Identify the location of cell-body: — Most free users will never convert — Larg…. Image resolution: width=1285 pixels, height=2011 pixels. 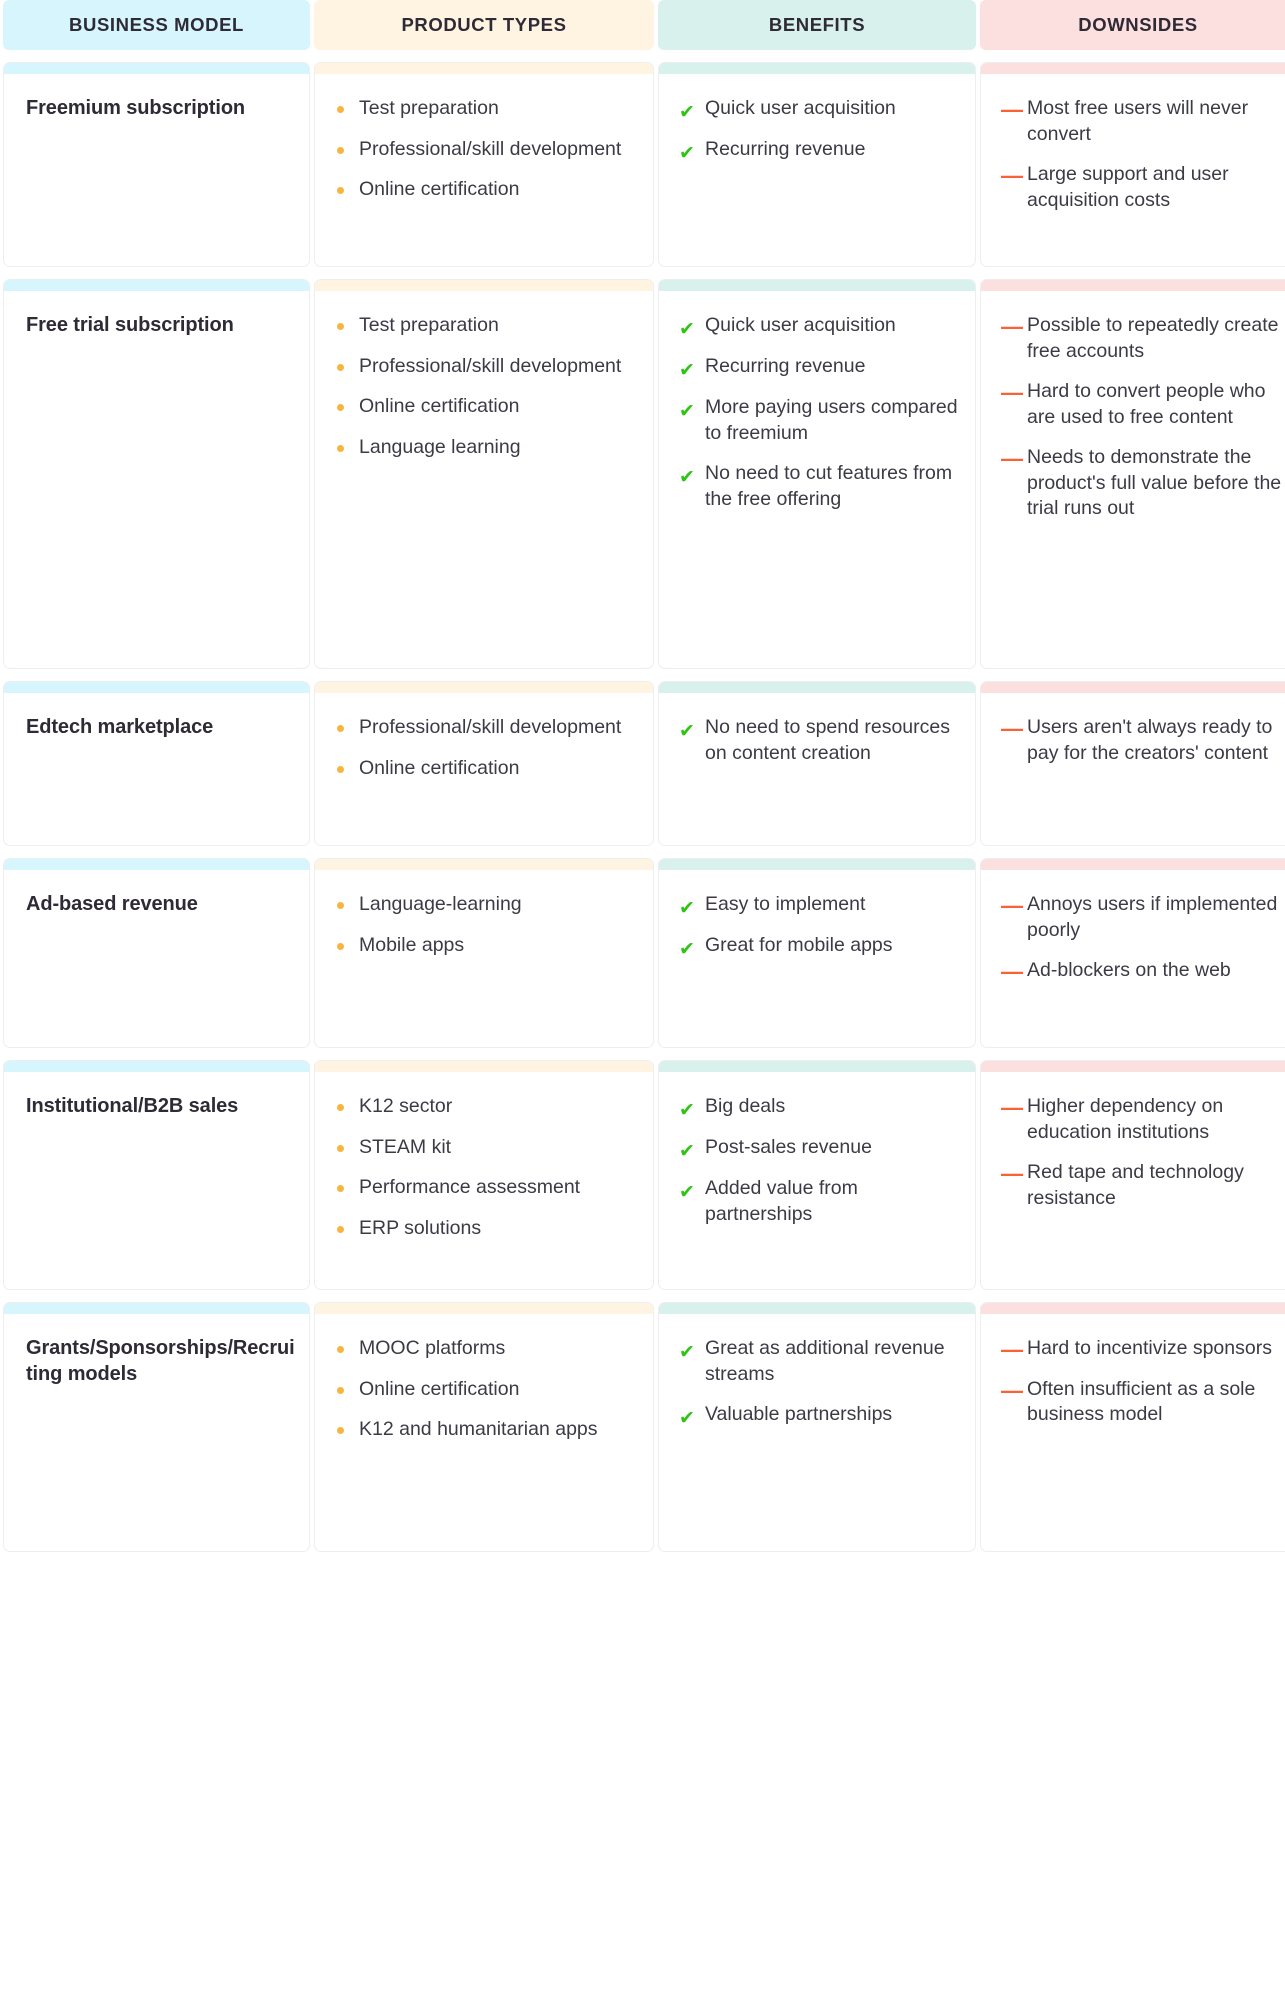
(1133, 170).